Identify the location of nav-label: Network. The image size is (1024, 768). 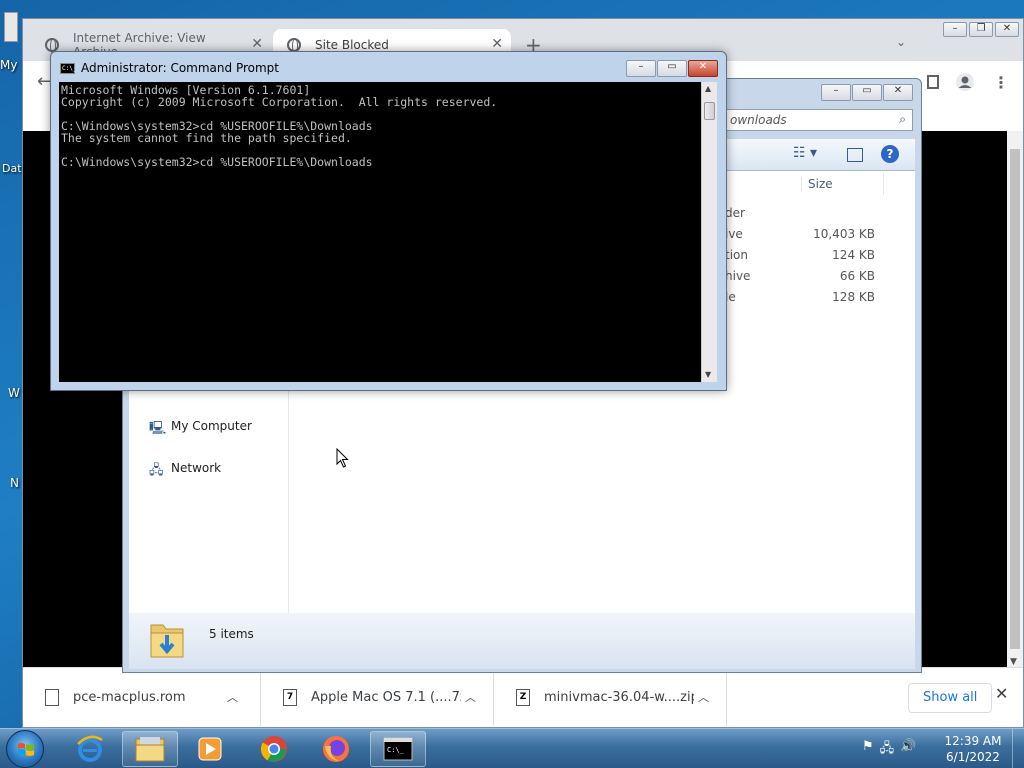
(196, 468).